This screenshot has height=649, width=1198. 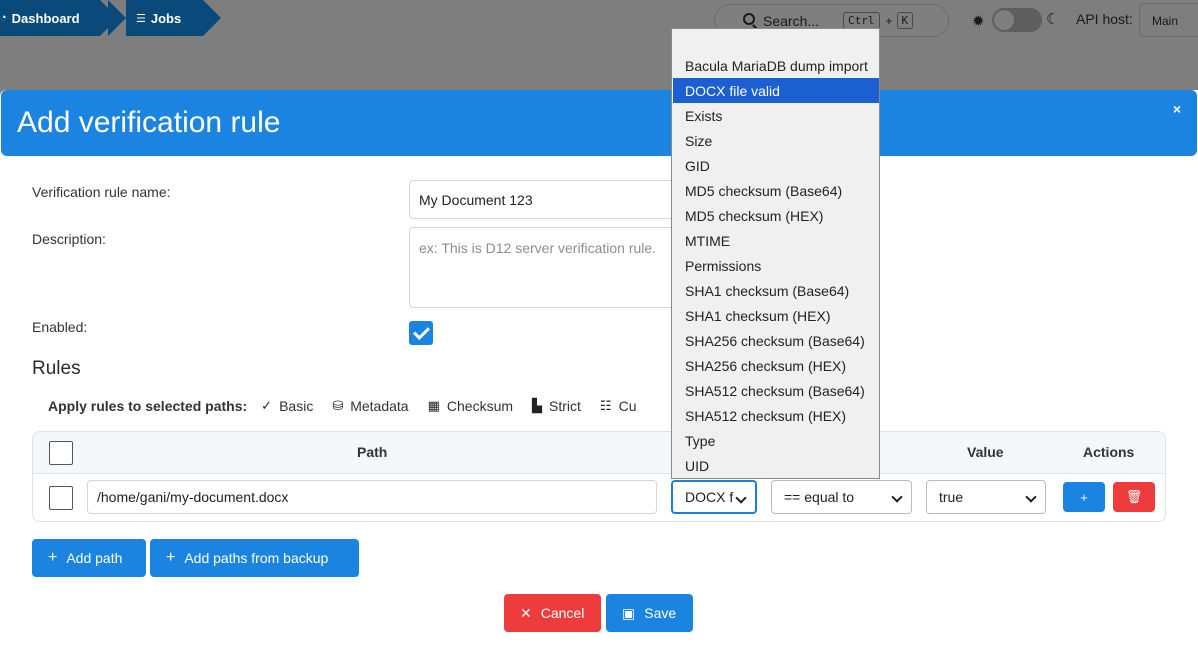 What do you see at coordinates (776, 340) in the screenshot?
I see `dropdown-option: SHA256 checksum (Base64)` at bounding box center [776, 340].